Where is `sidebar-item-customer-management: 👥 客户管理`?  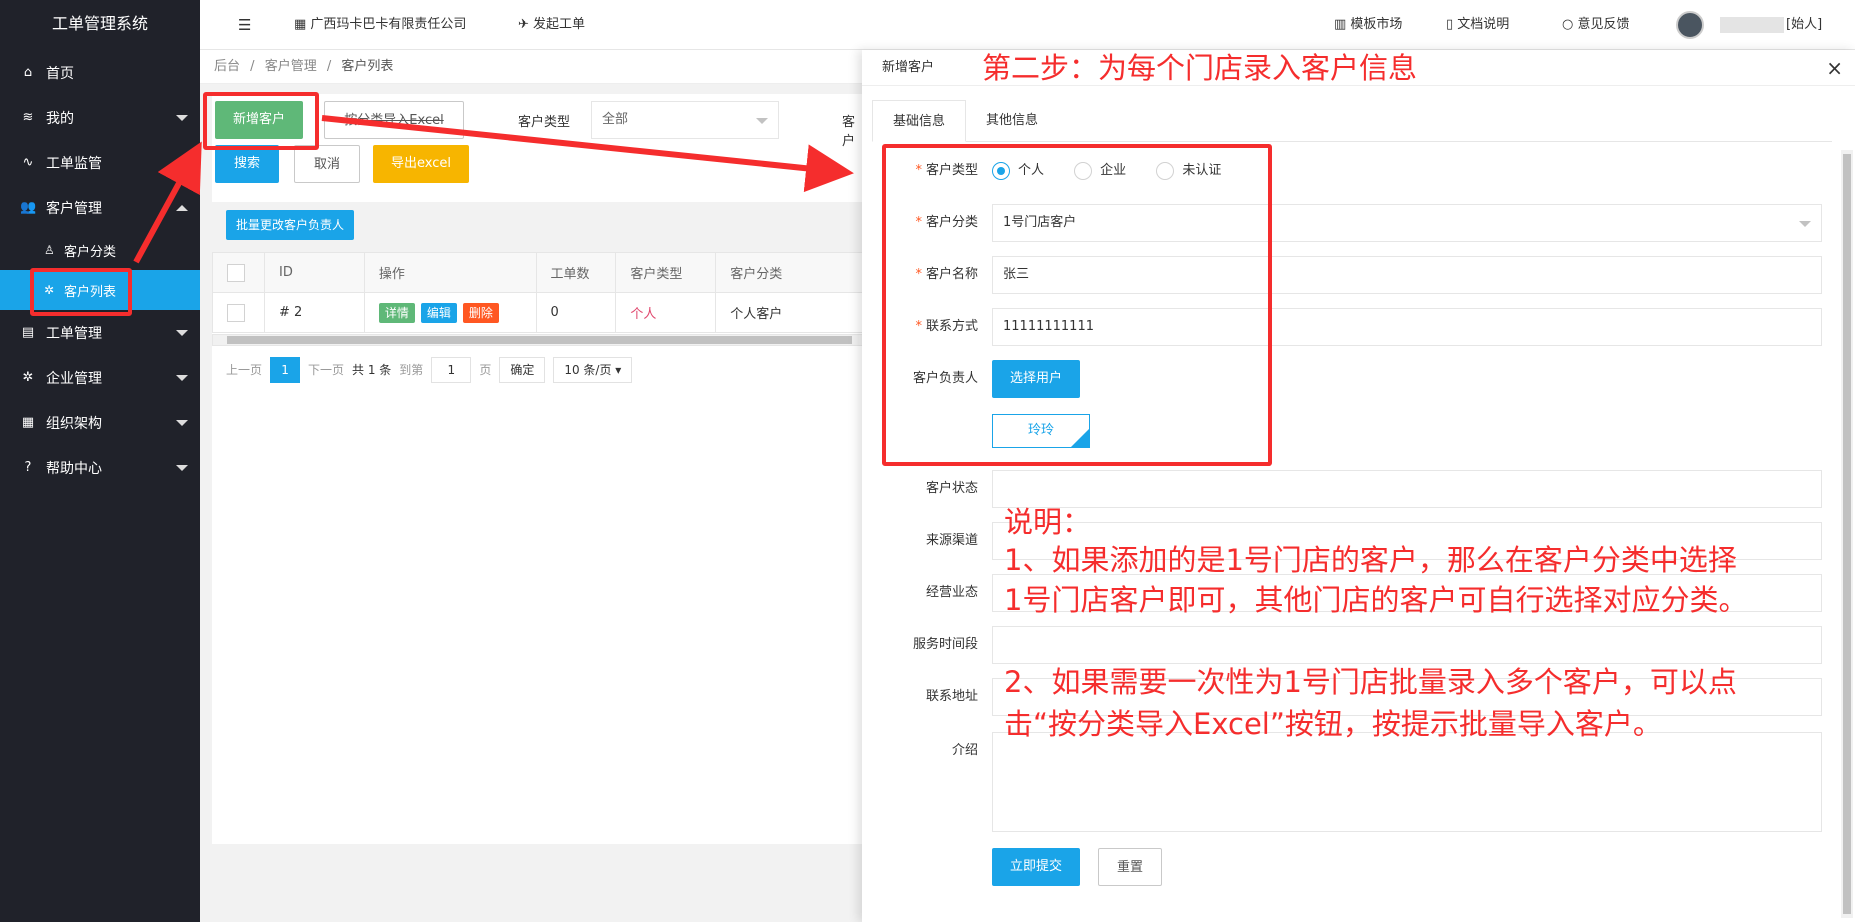 sidebar-item-customer-management: 👥 客户管理 is located at coordinates (100, 207).